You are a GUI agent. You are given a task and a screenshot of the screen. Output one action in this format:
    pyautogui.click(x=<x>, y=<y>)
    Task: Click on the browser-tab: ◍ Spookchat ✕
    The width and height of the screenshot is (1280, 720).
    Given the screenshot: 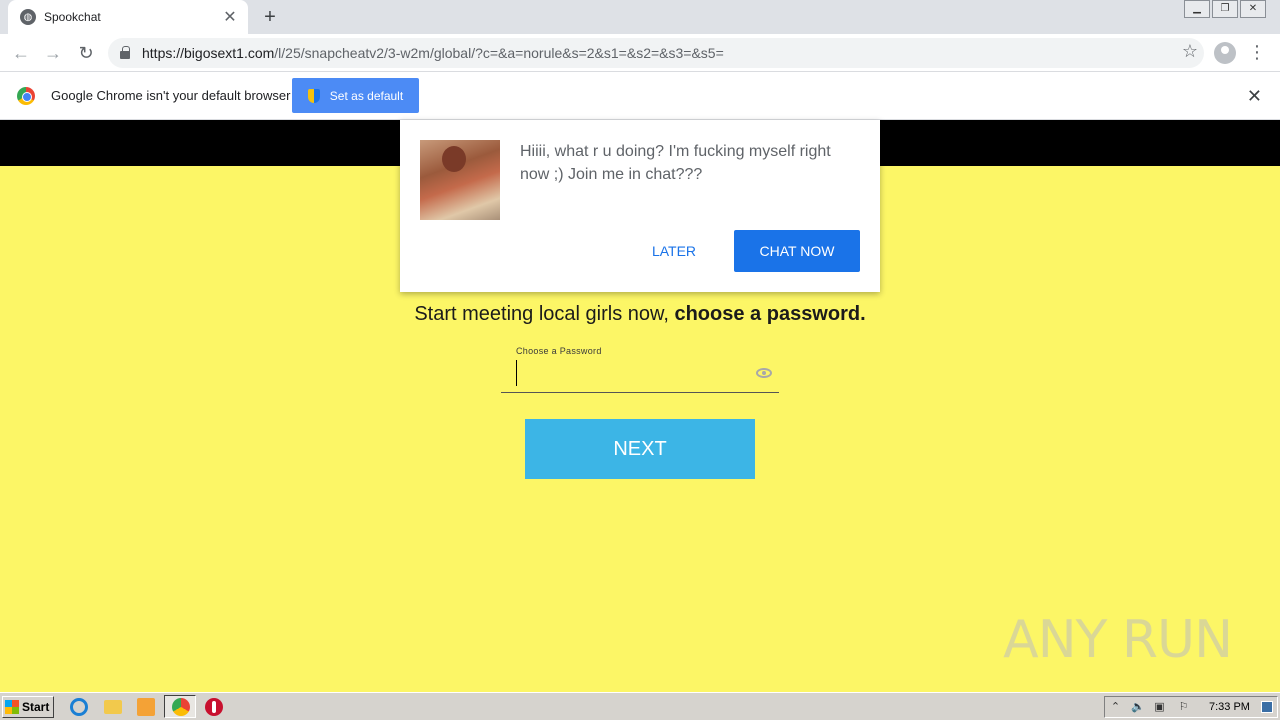 What is the action you would take?
    pyautogui.click(x=128, y=17)
    